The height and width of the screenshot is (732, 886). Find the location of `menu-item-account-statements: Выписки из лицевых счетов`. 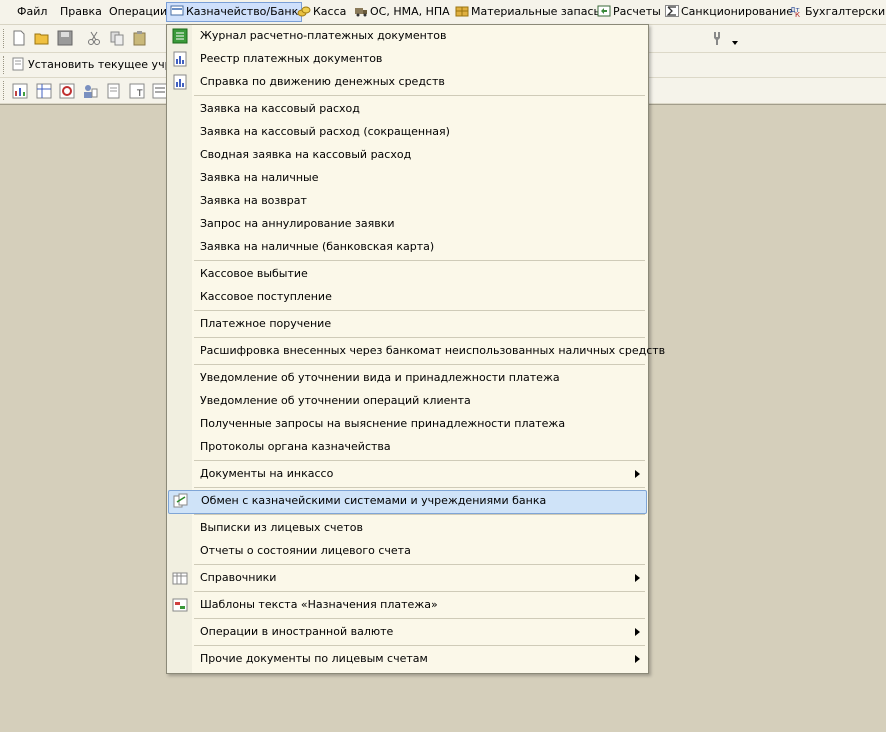

menu-item-account-statements: Выписки из лицевых счетов is located at coordinates (407, 528).